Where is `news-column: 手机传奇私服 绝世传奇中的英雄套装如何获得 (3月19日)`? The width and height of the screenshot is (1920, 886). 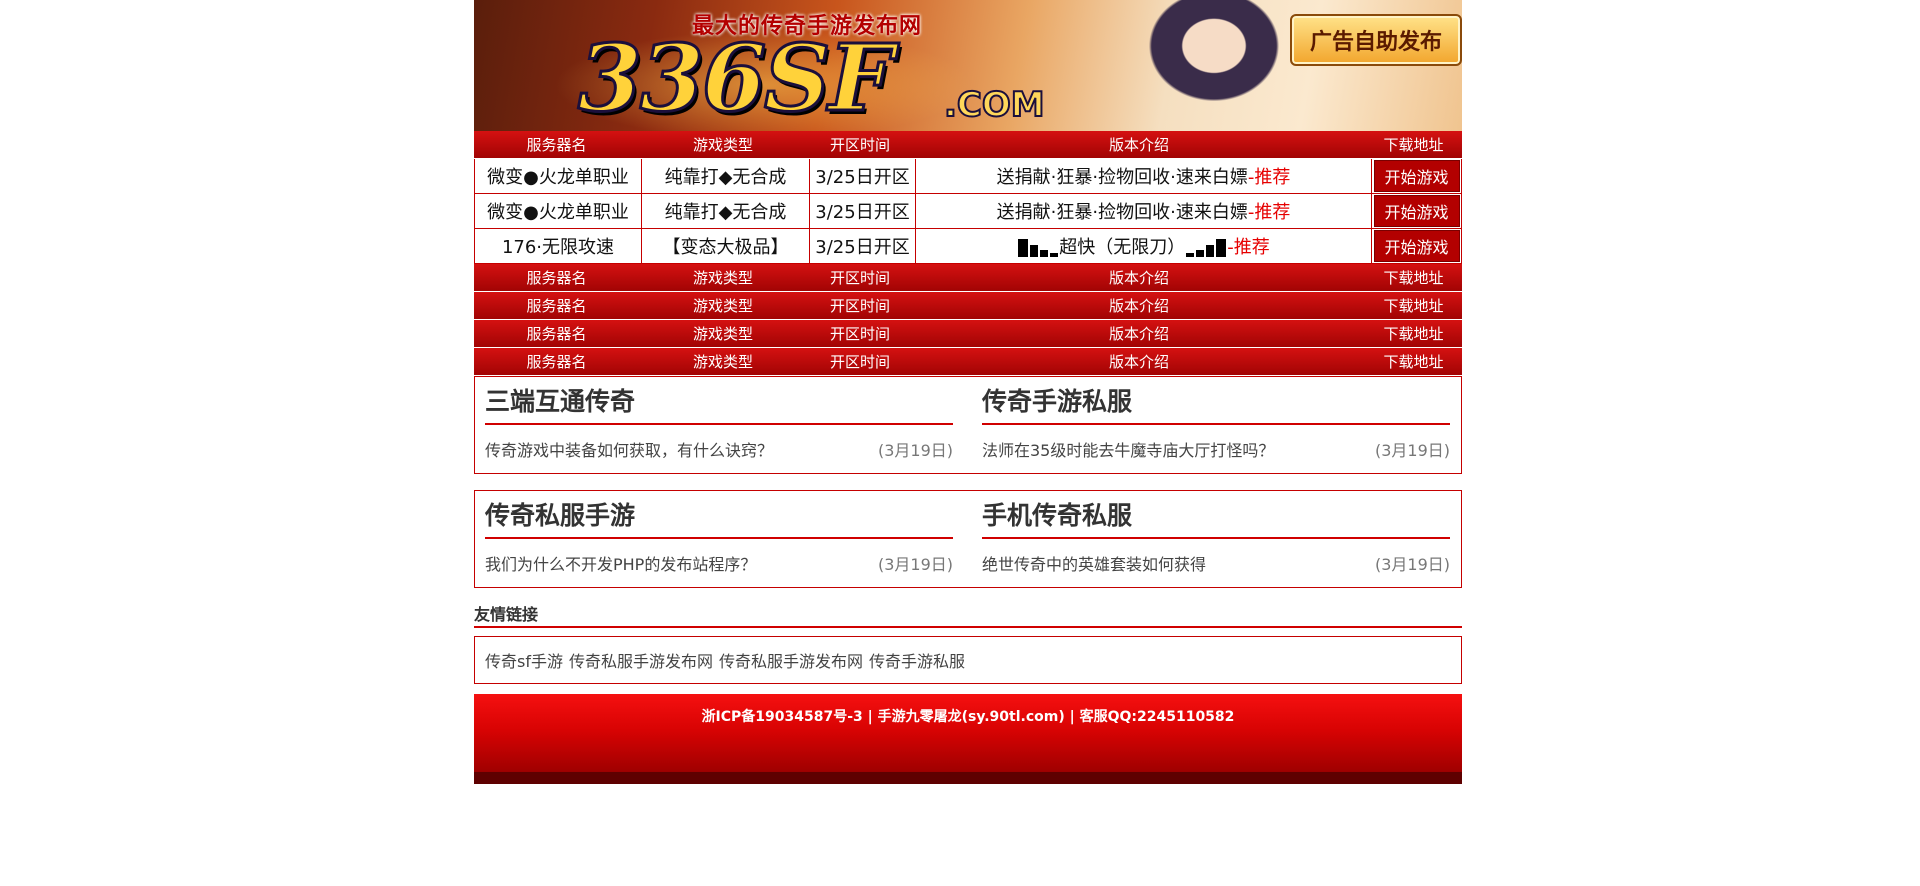
news-column: 手机传奇私服 绝世传奇中的英雄套装如何获得 (3月19日) is located at coordinates (1216, 533).